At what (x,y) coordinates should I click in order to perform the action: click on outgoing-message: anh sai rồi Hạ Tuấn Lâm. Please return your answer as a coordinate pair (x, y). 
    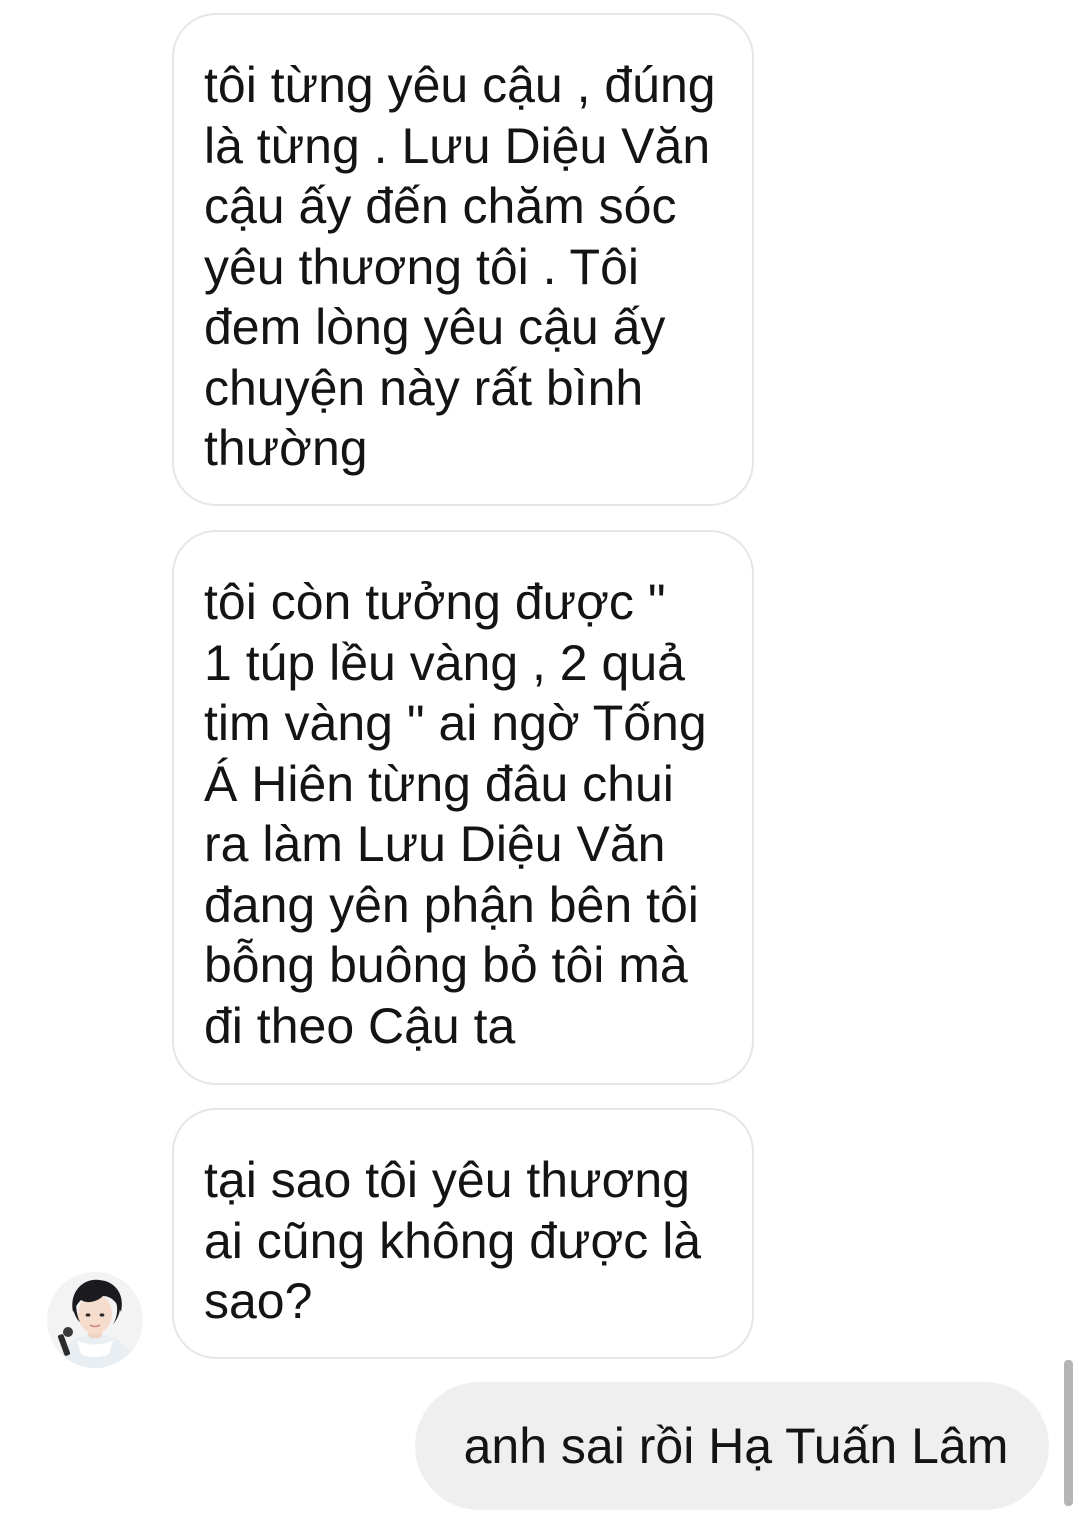
    Looking at the image, I should click on (732, 1446).